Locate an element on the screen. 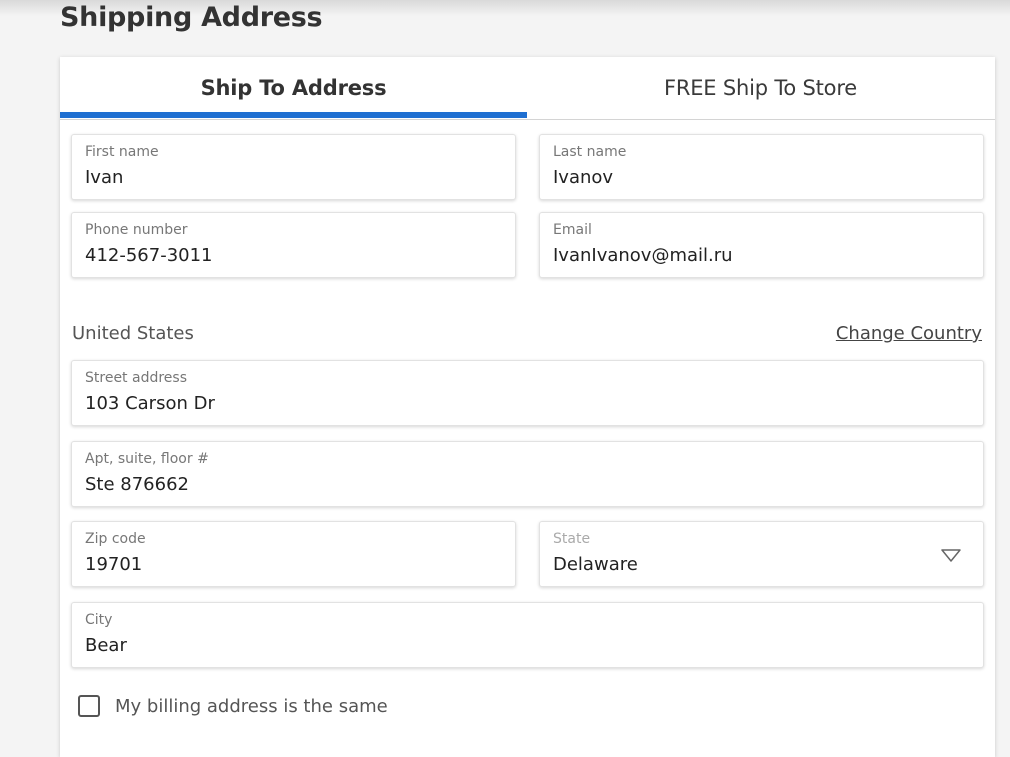 This screenshot has width=1010, height=757. email-label: Email is located at coordinates (572, 230).